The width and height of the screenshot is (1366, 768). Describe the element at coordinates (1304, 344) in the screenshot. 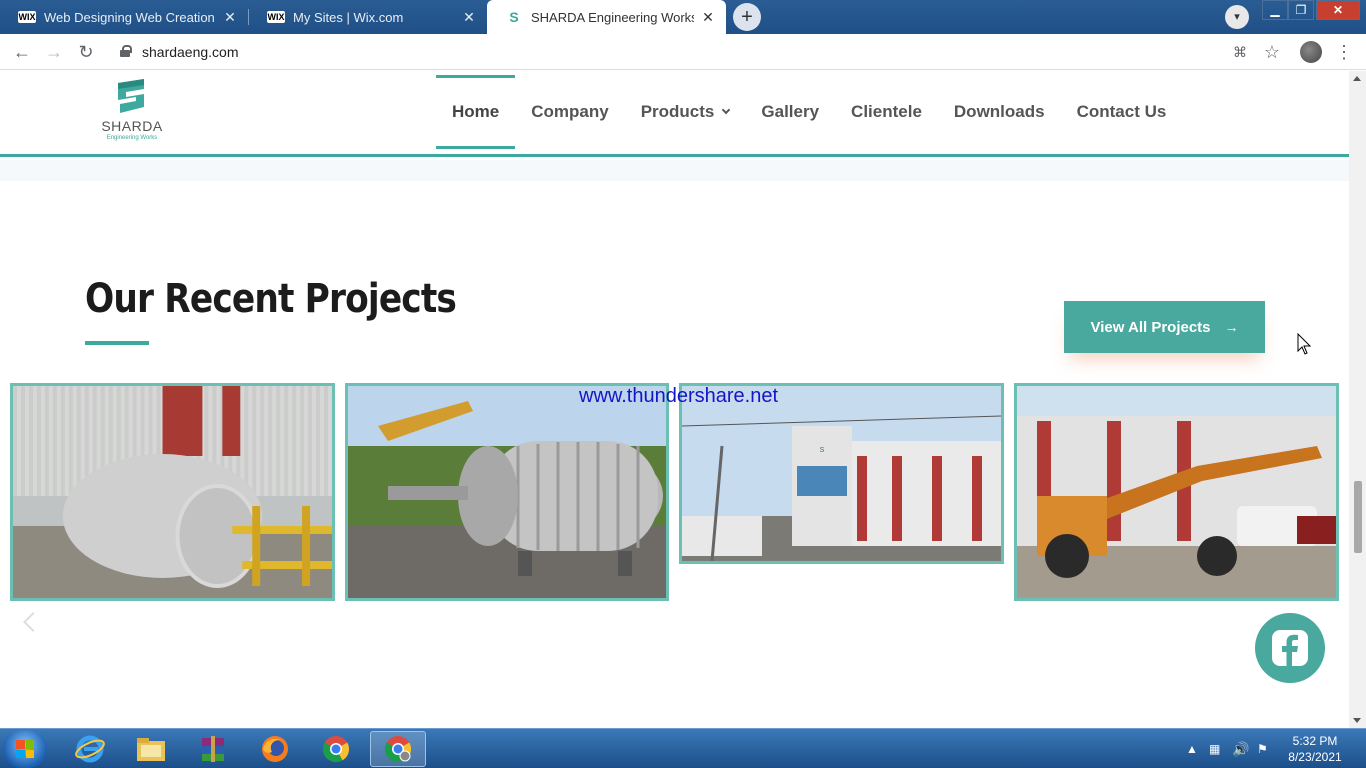

I see `mouse-cursor-icon` at that location.